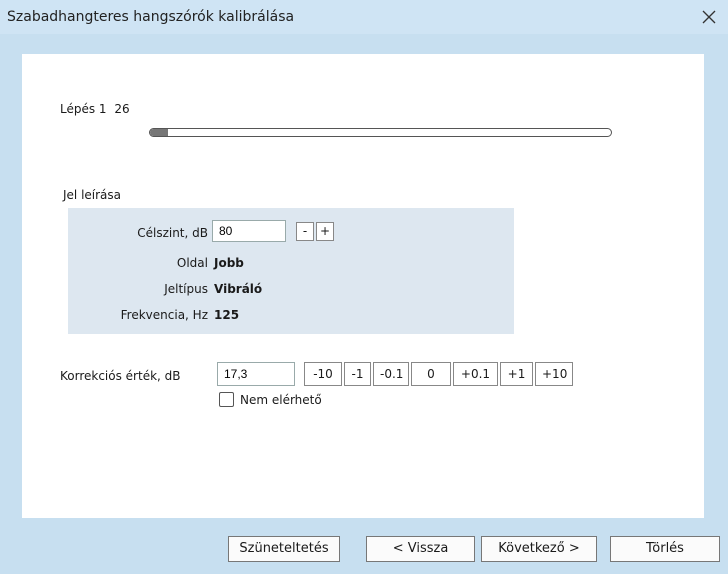 The image size is (728, 574). What do you see at coordinates (554, 374) in the screenshot?
I see `correction-step-button: +10` at bounding box center [554, 374].